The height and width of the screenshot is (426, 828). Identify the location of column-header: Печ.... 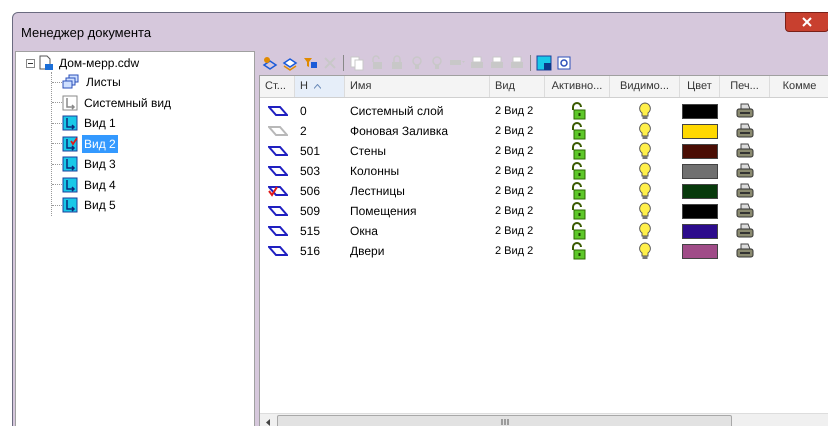
(745, 86).